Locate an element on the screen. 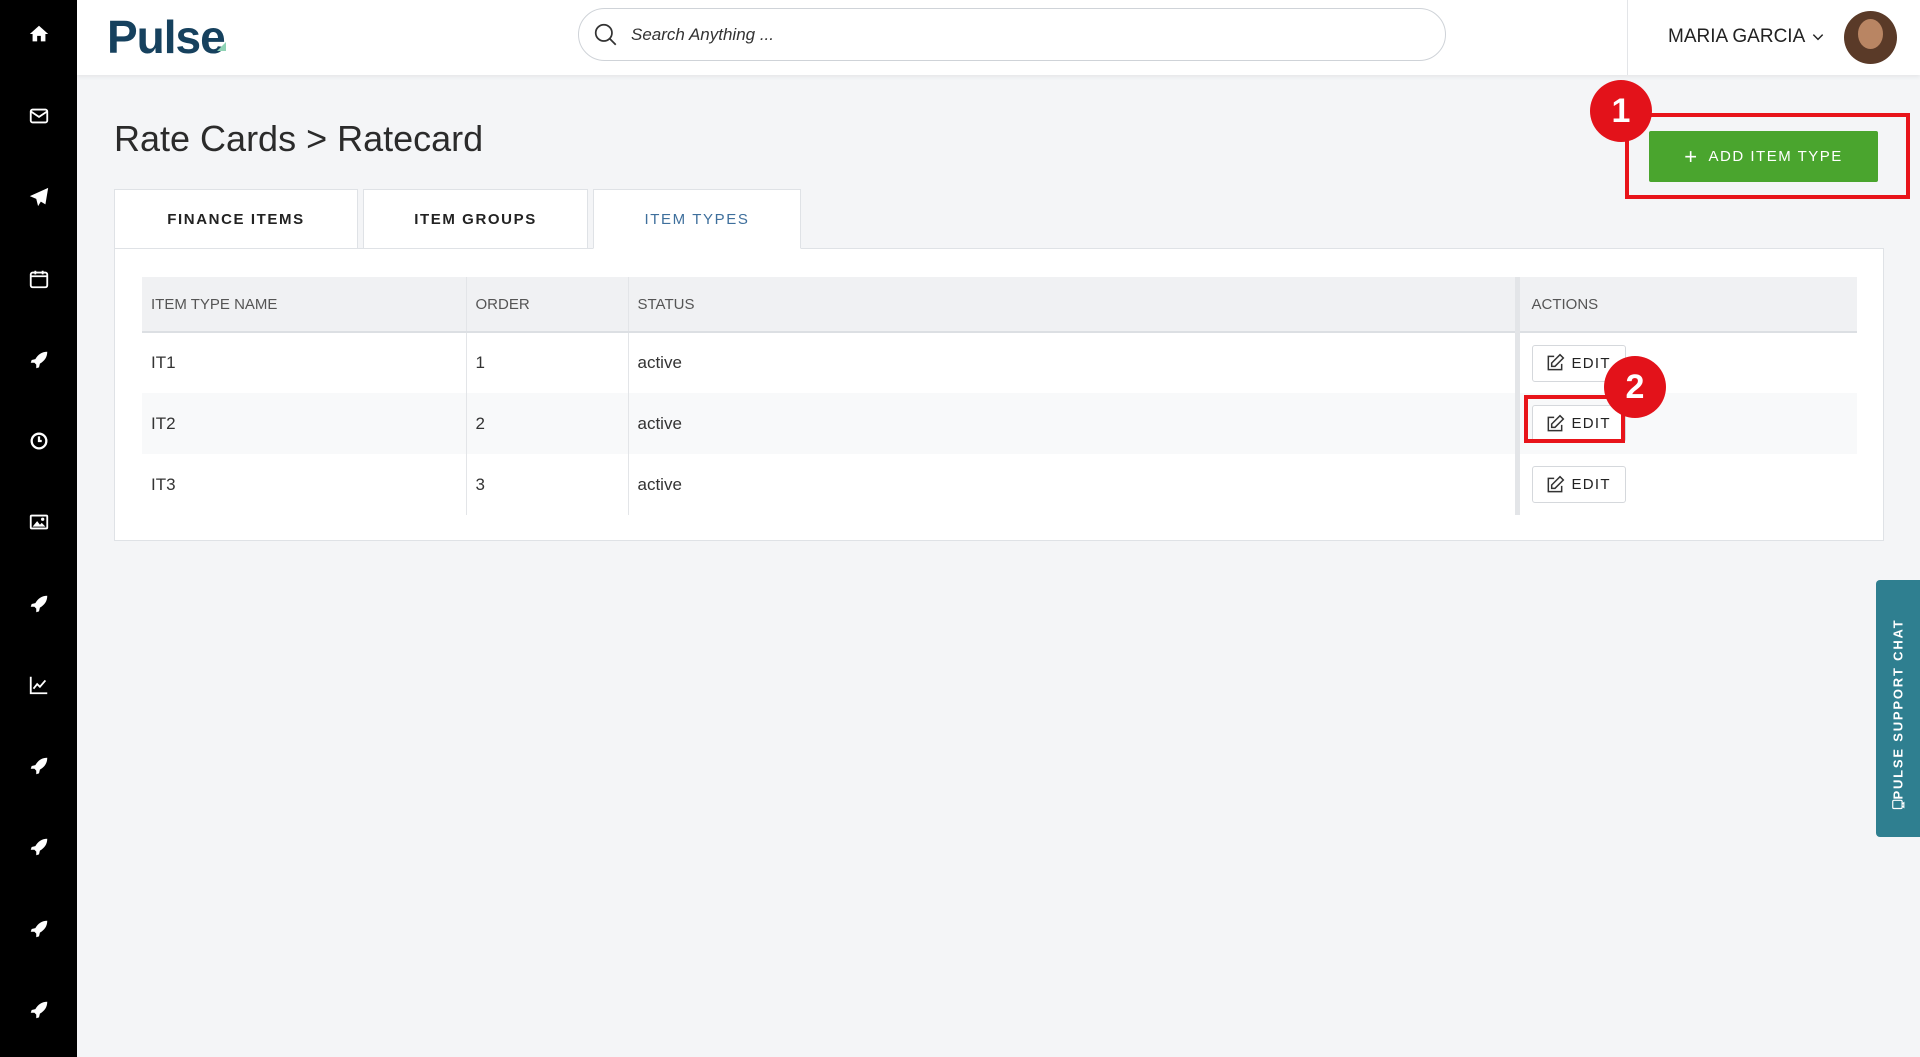 This screenshot has height=1057, width=1920. tab-item-groups: ITEM GROUPS is located at coordinates (475, 219).